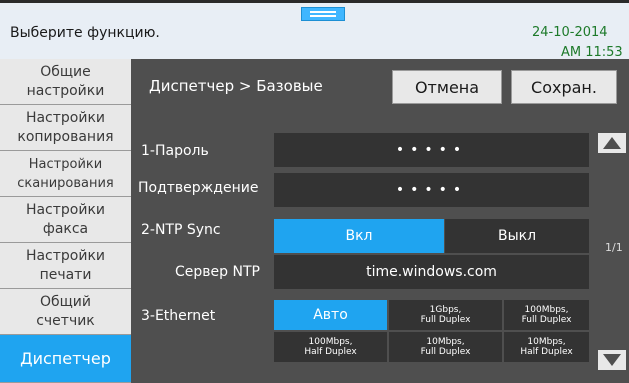 The width and height of the screenshot is (629, 383). I want to click on sidebar-item-label: Общий счетчик, so click(65, 311).